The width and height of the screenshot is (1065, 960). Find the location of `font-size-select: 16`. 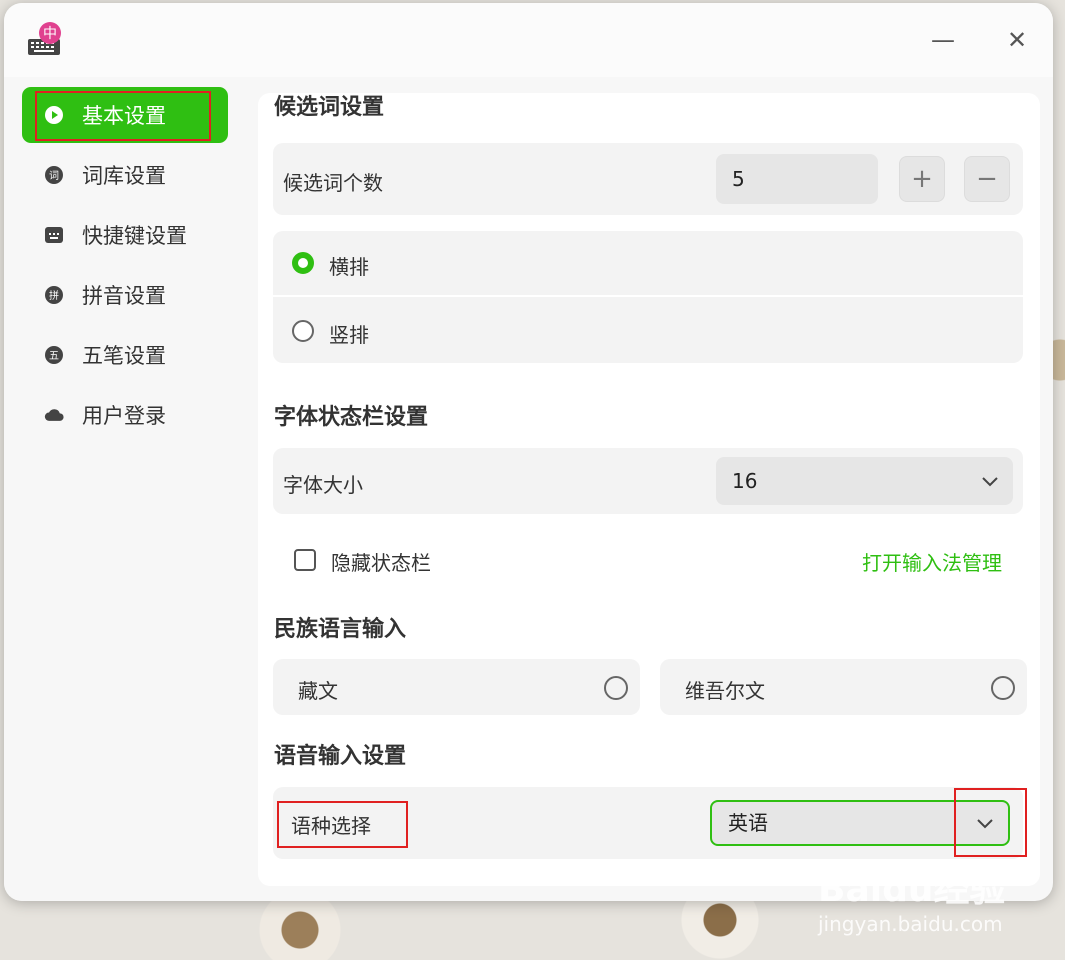

font-size-select: 16 is located at coordinates (864, 481).